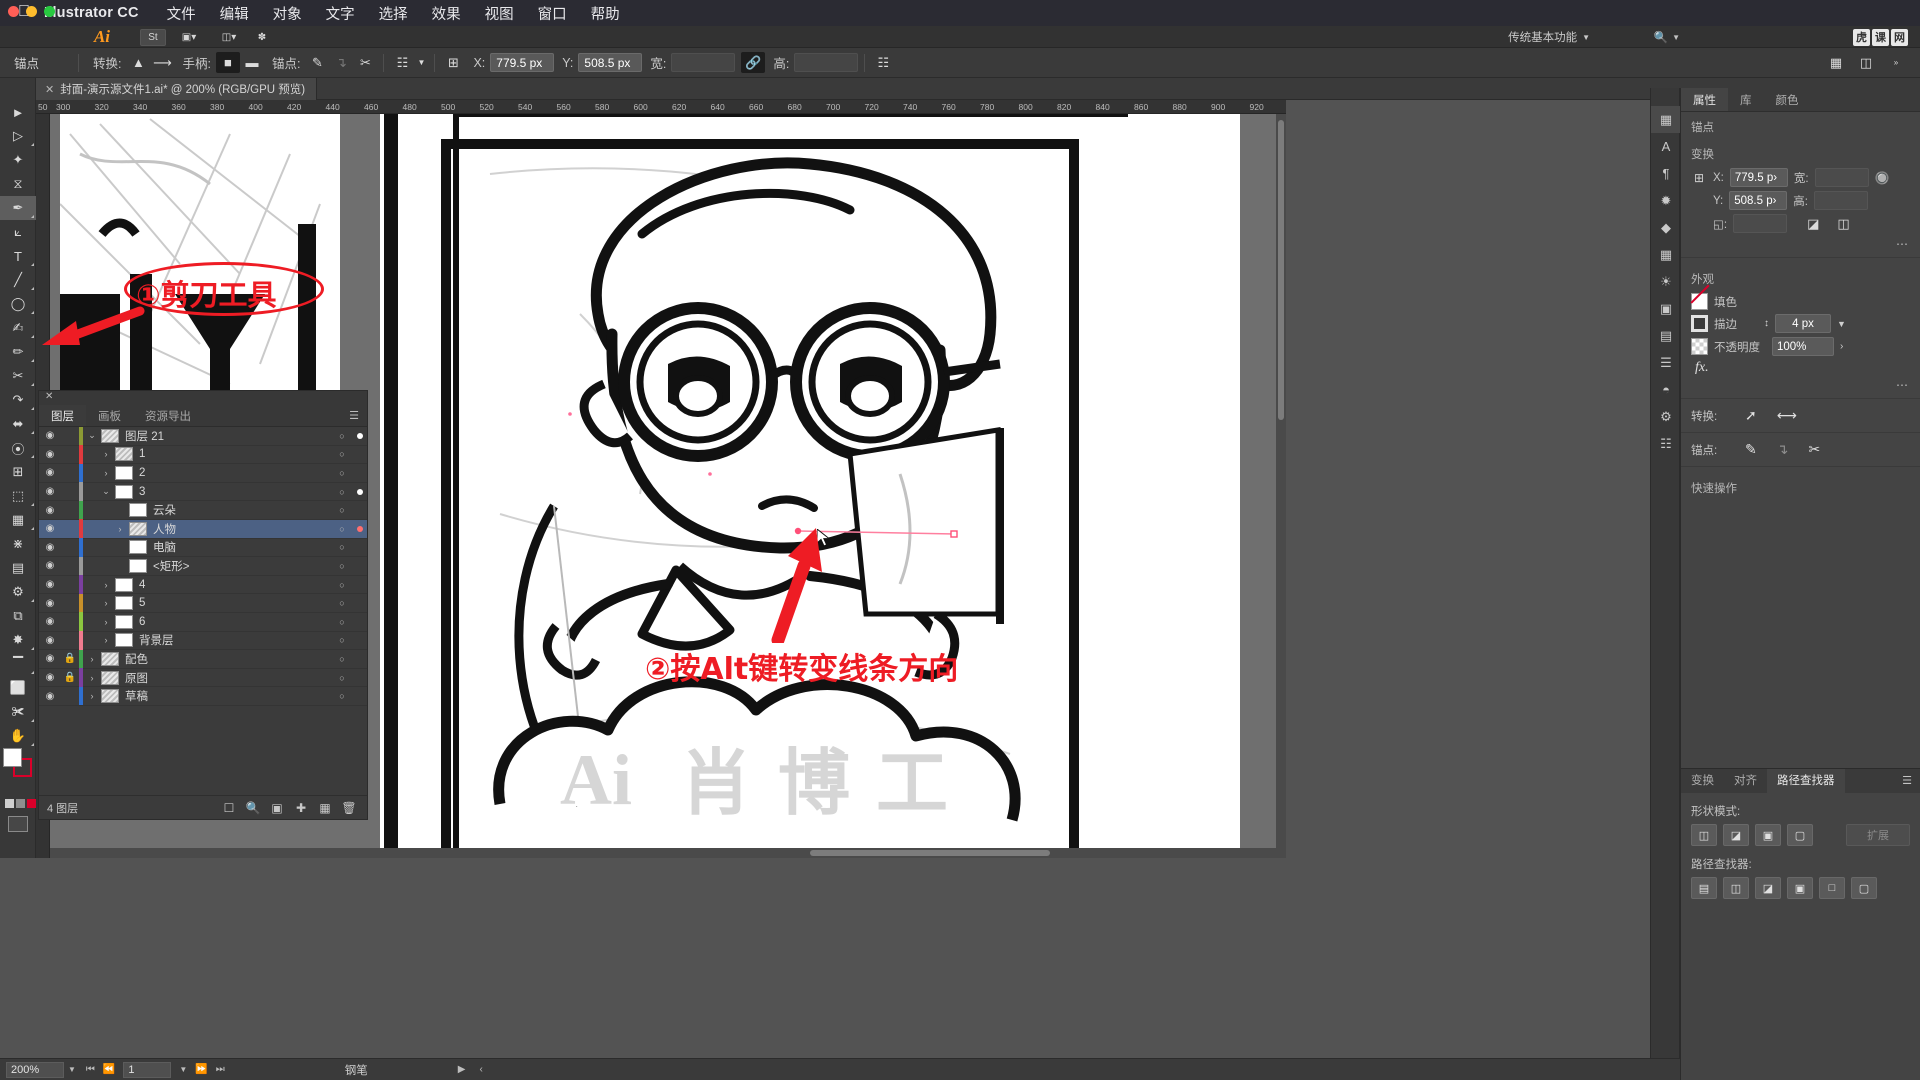 The width and height of the screenshot is (1920, 1080). What do you see at coordinates (228, 696) in the screenshot?
I see `layer-name: 草稿` at bounding box center [228, 696].